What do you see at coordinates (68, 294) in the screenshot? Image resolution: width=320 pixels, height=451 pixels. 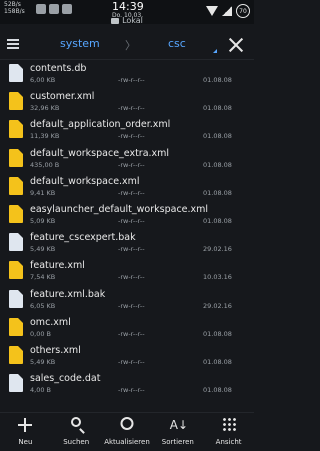 I see `file-name: feature.xml.bak` at bounding box center [68, 294].